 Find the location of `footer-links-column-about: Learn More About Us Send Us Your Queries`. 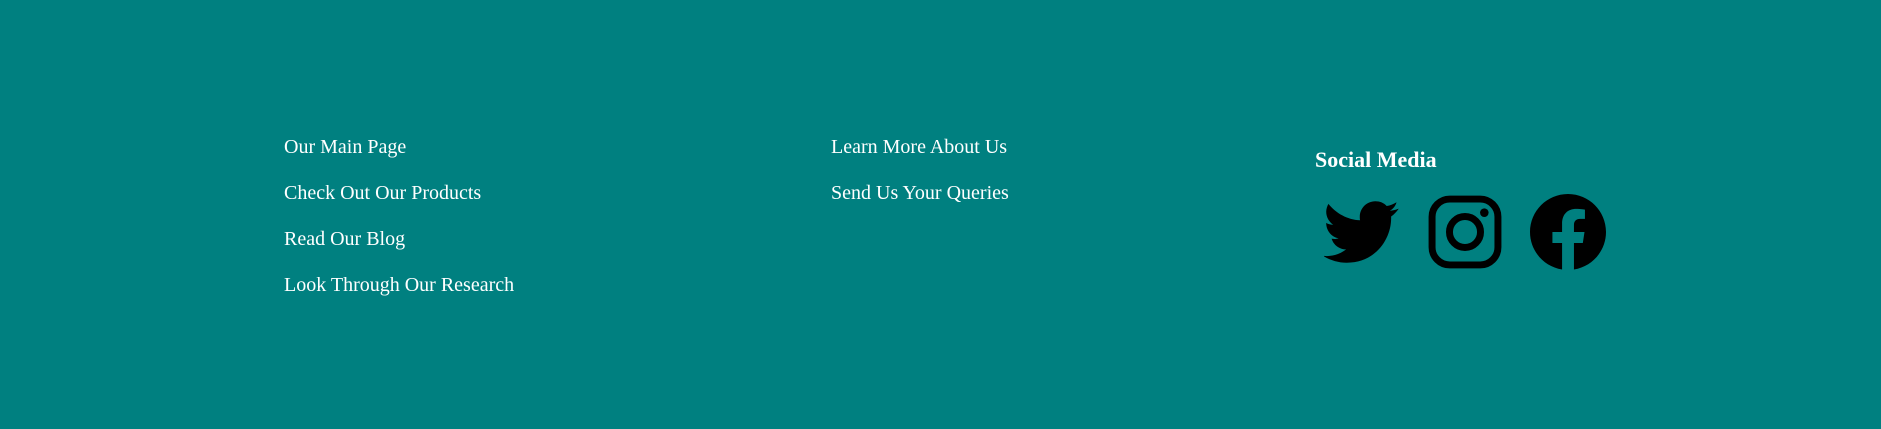

footer-links-column-about: Learn More About Us Send Us Your Queries is located at coordinates (920, 179).